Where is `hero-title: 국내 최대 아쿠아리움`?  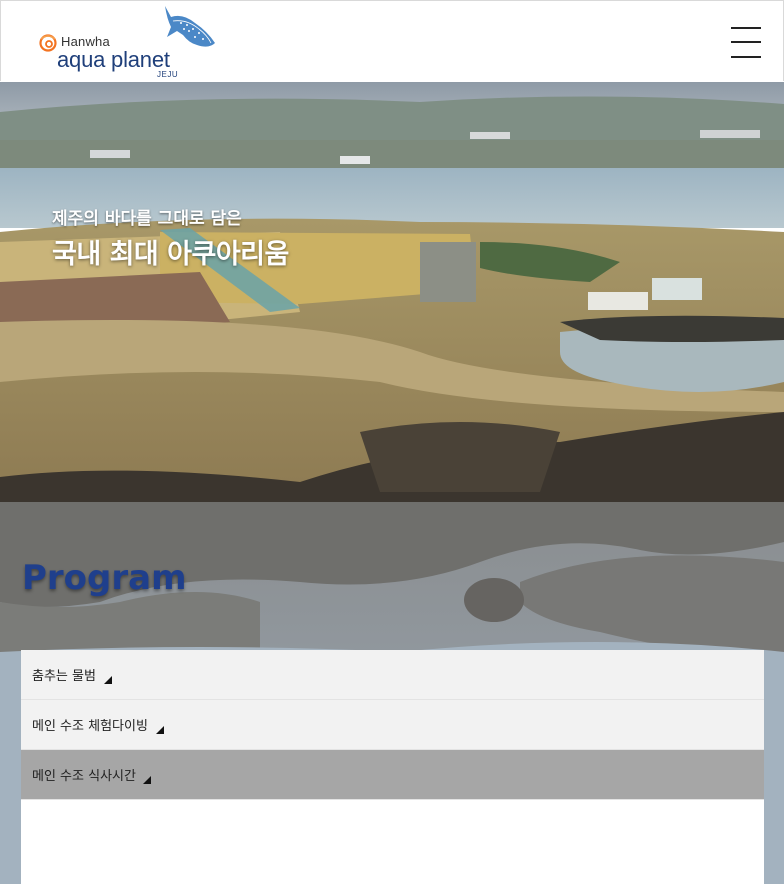 hero-title: 국내 최대 아쿠아리움 is located at coordinates (170, 254).